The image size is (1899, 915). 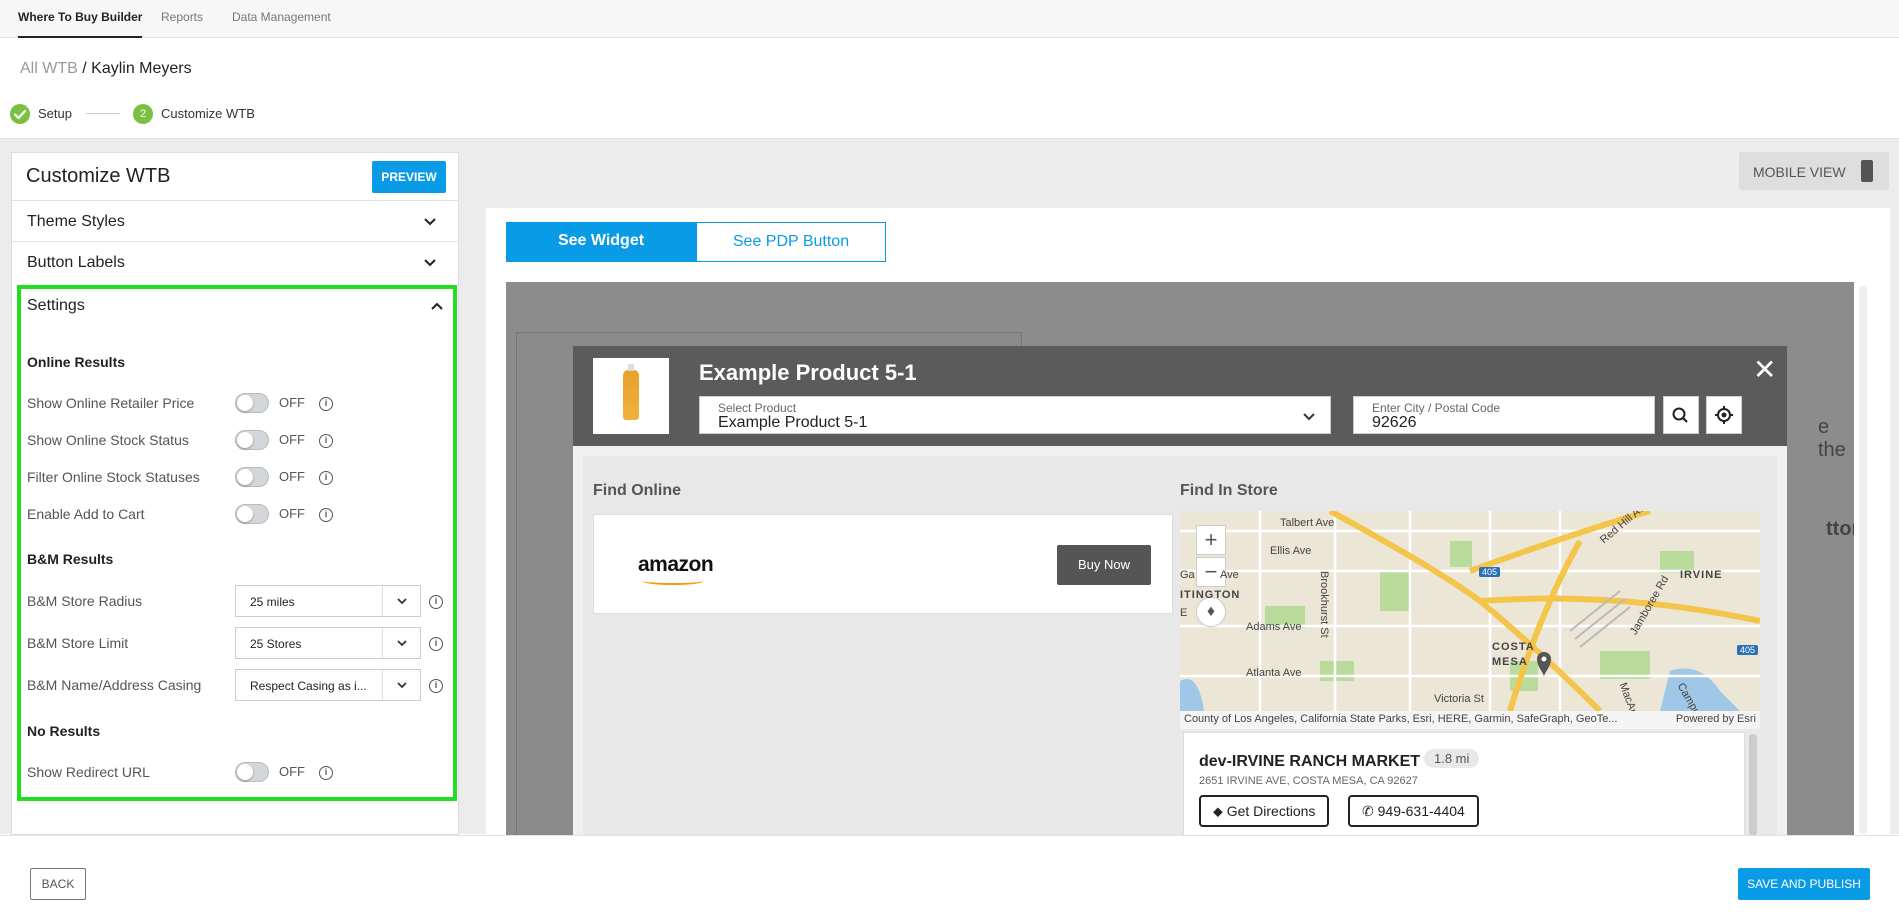 I want to click on select-product-dropdown: Select Product Example Product 5-1, so click(x=1015, y=415).